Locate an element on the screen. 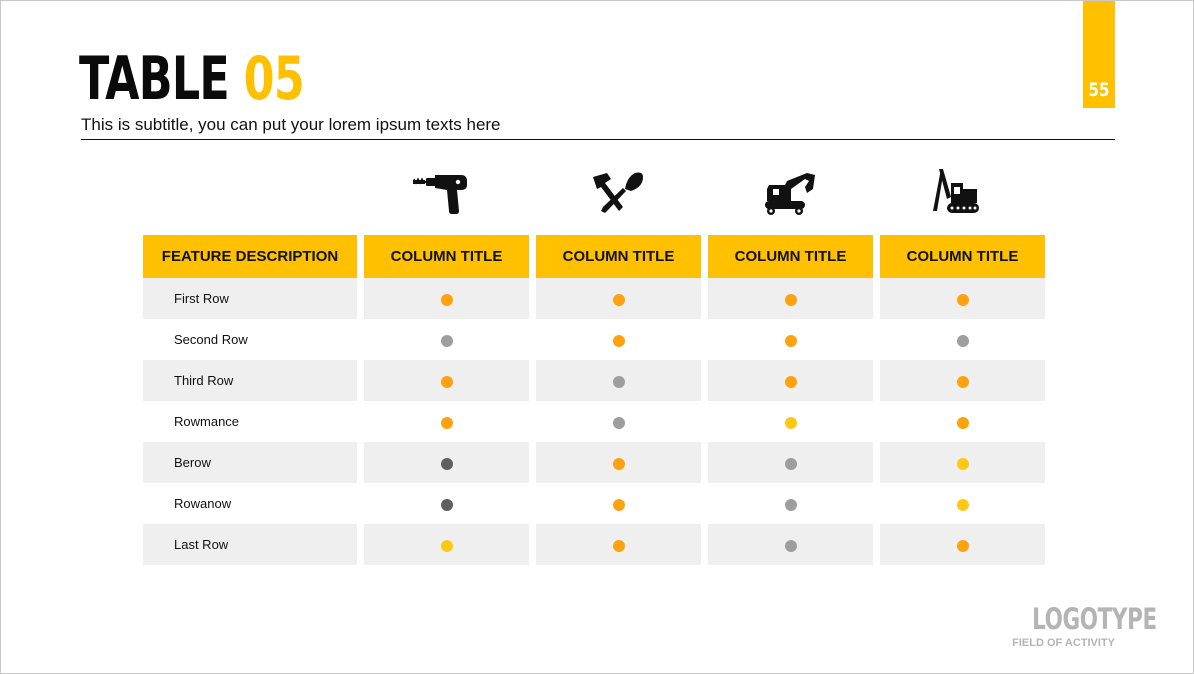  table-row: Third Row is located at coordinates (594, 380).